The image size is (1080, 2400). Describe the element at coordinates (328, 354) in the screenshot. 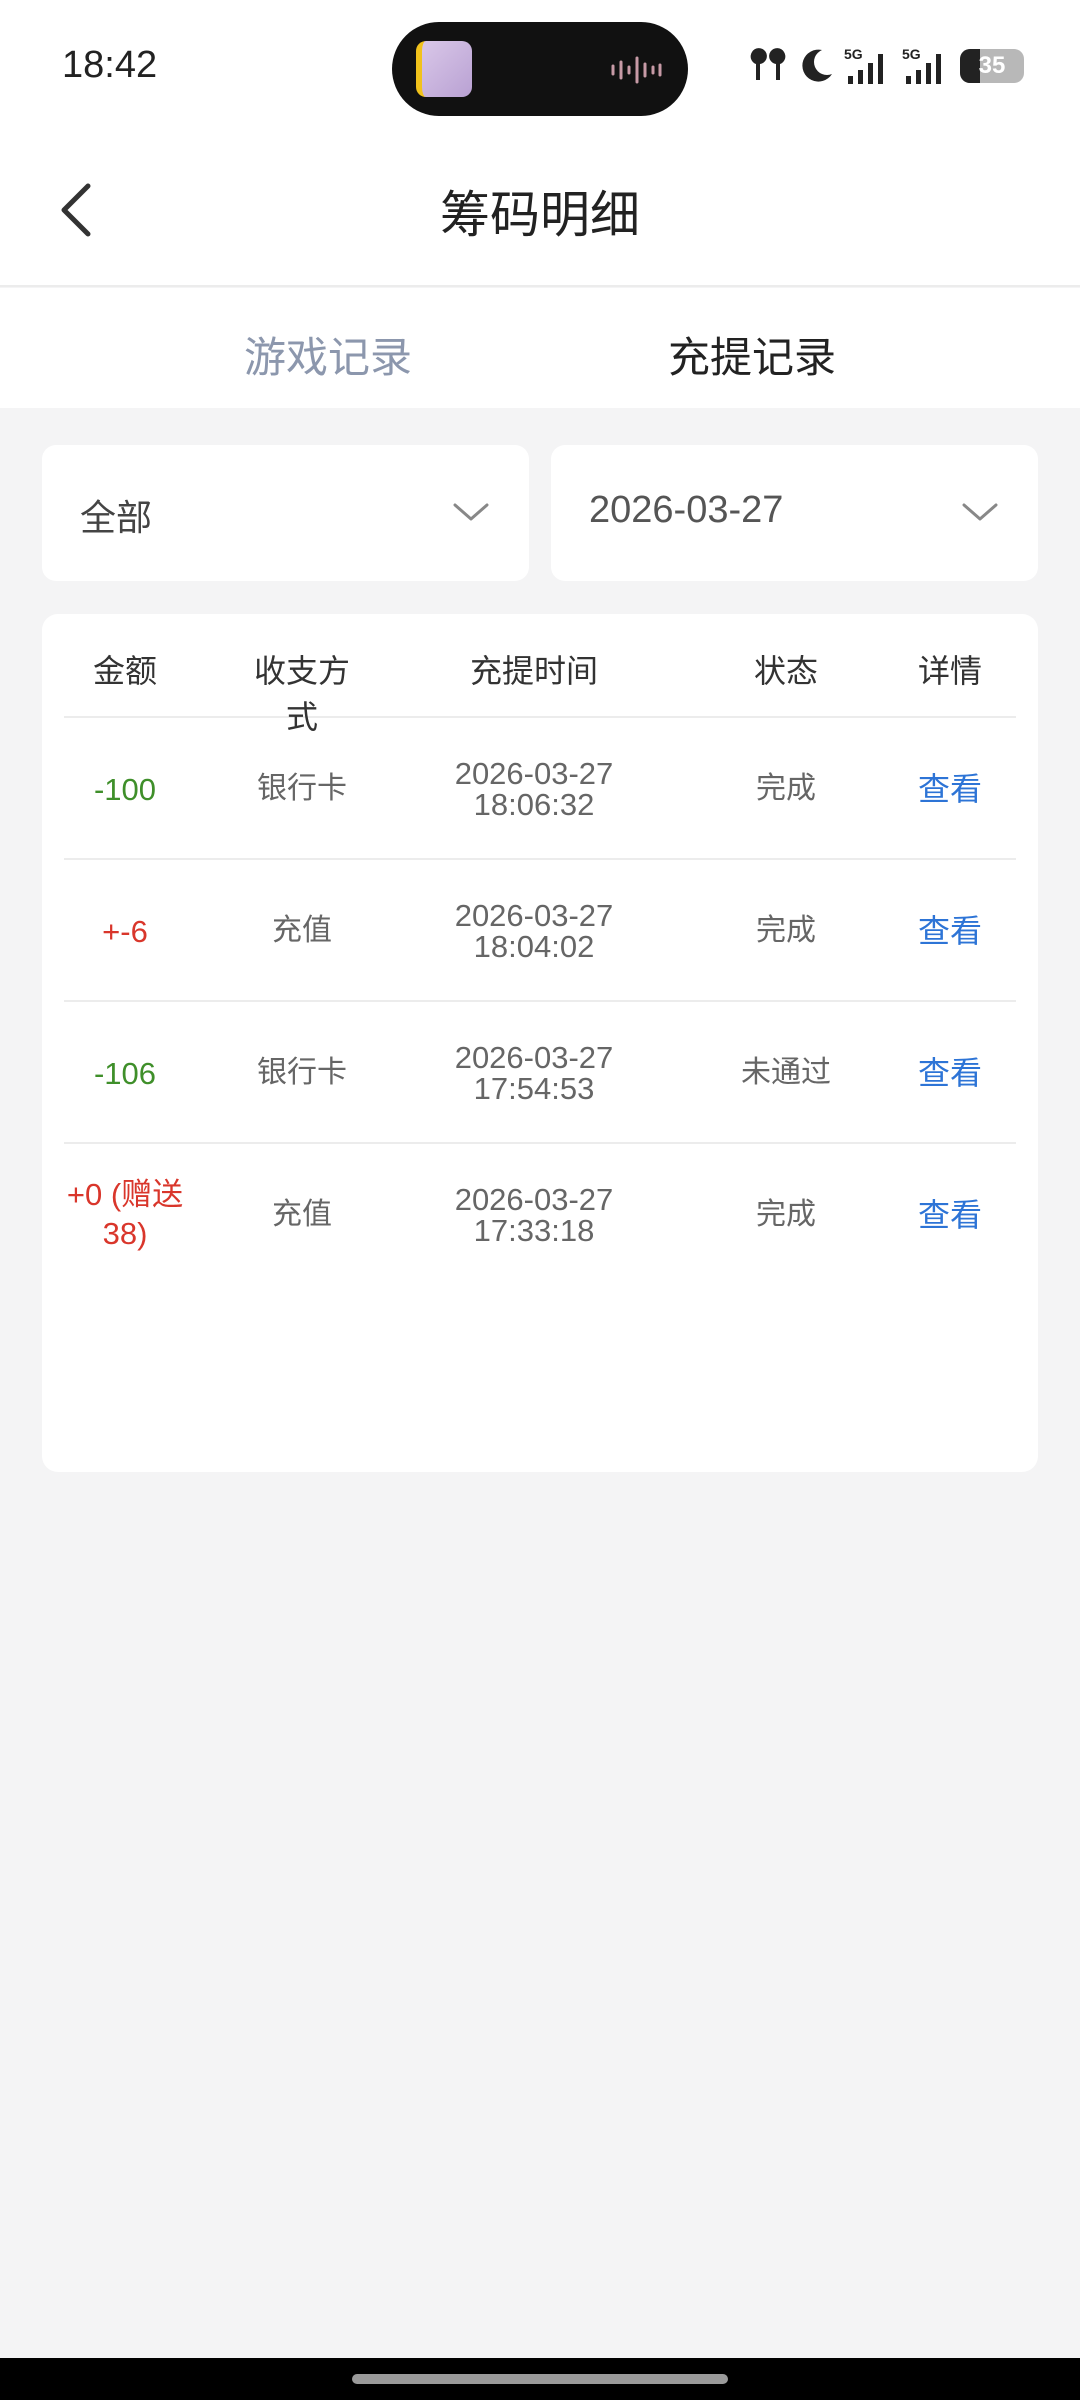

I see `tab-game-records: 游戏记录` at that location.